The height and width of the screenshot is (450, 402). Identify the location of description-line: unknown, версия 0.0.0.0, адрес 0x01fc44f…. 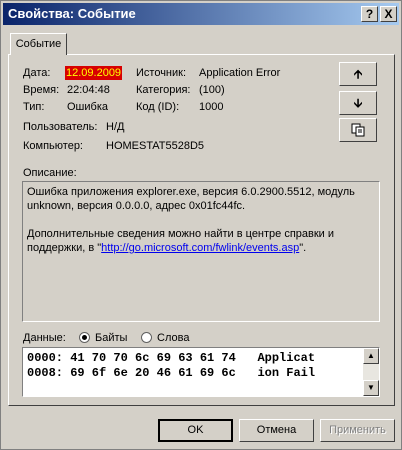
(136, 206).